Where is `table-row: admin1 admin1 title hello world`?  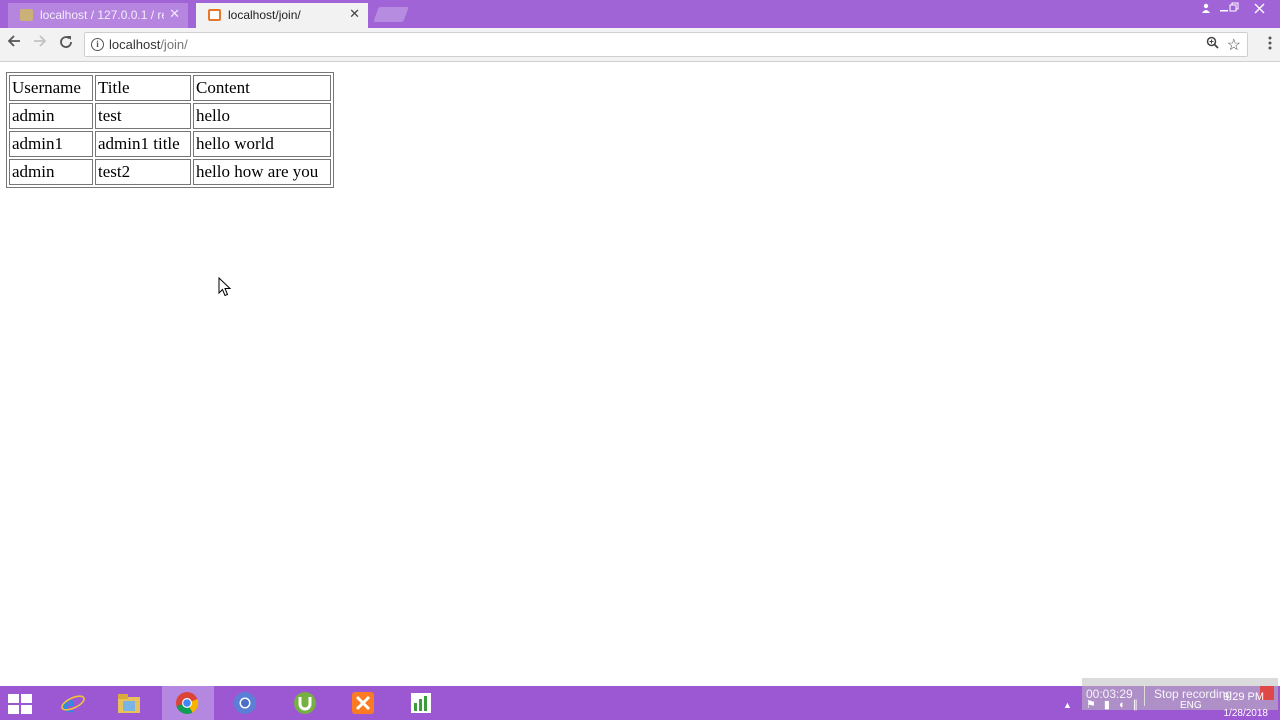 table-row: admin1 admin1 title hello world is located at coordinates (170, 144).